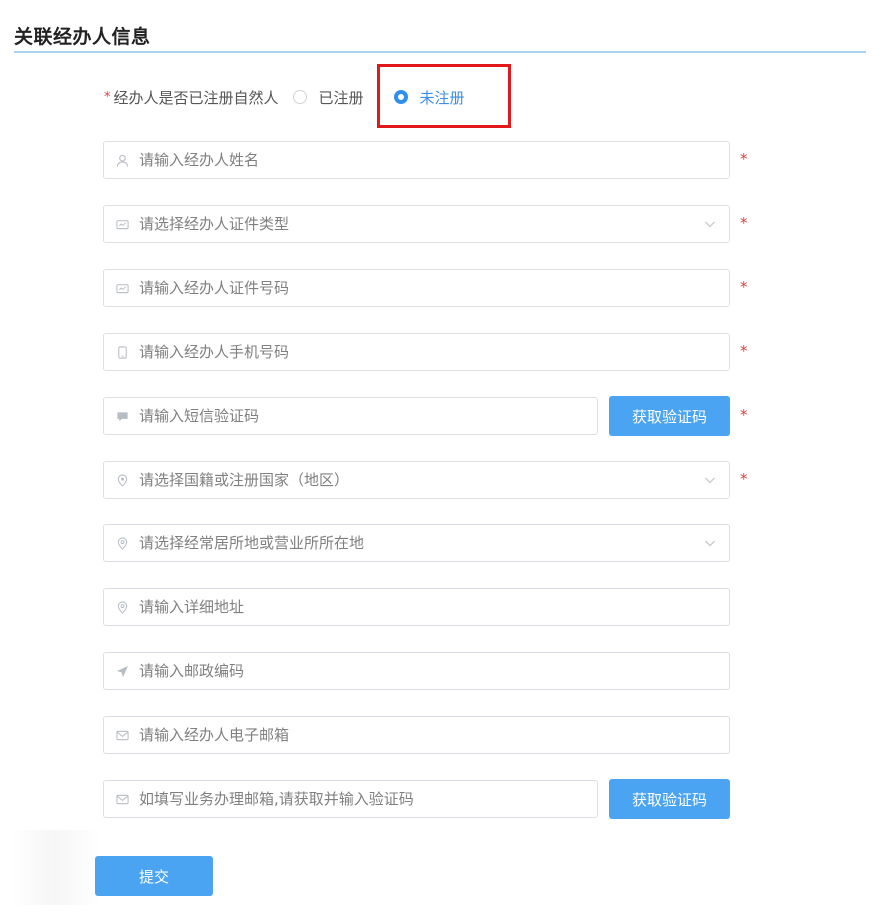 The width and height of the screenshot is (882, 916). I want to click on business-email-input, so click(368, 799).